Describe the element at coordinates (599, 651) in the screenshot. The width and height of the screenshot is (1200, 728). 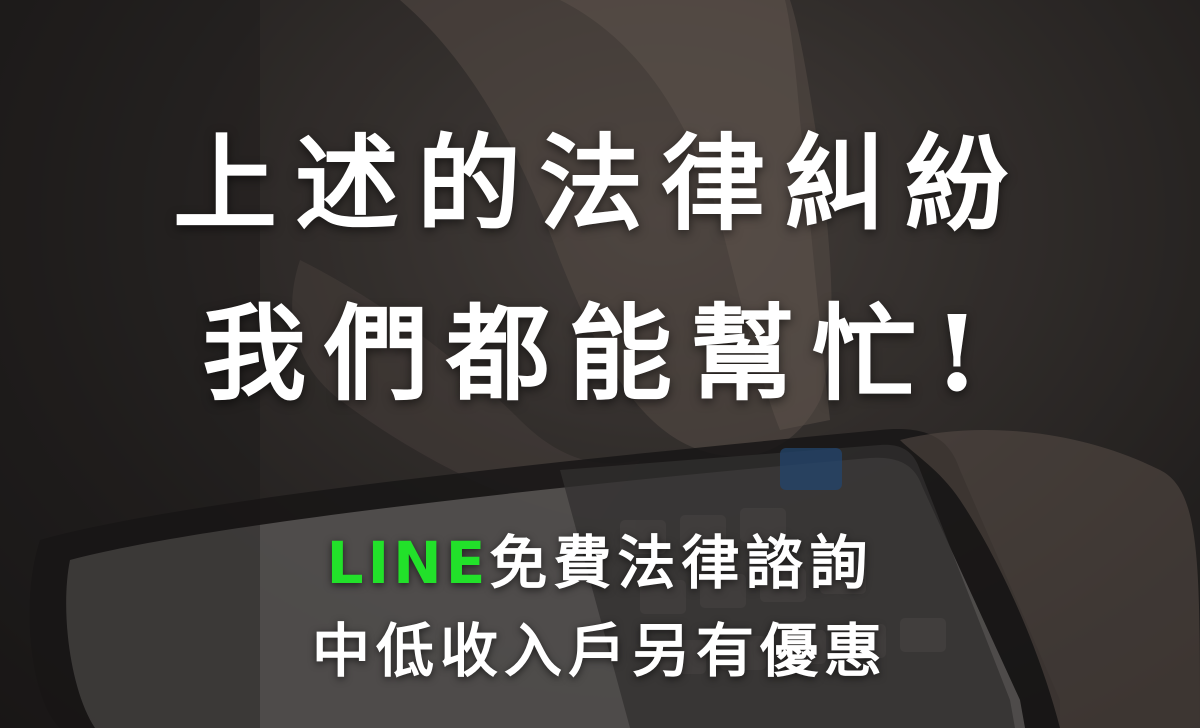
I see `subtext-line-2: 中低收入戶另有優惠` at that location.